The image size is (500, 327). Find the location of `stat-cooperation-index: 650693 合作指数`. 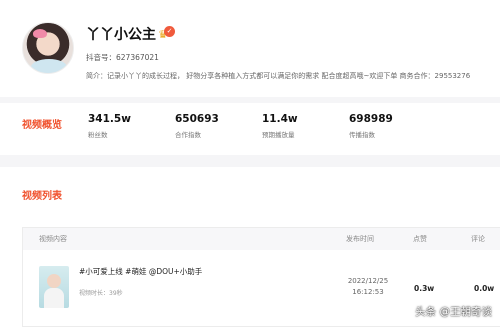

stat-cooperation-index: 650693 合作指数 is located at coordinates (197, 126).